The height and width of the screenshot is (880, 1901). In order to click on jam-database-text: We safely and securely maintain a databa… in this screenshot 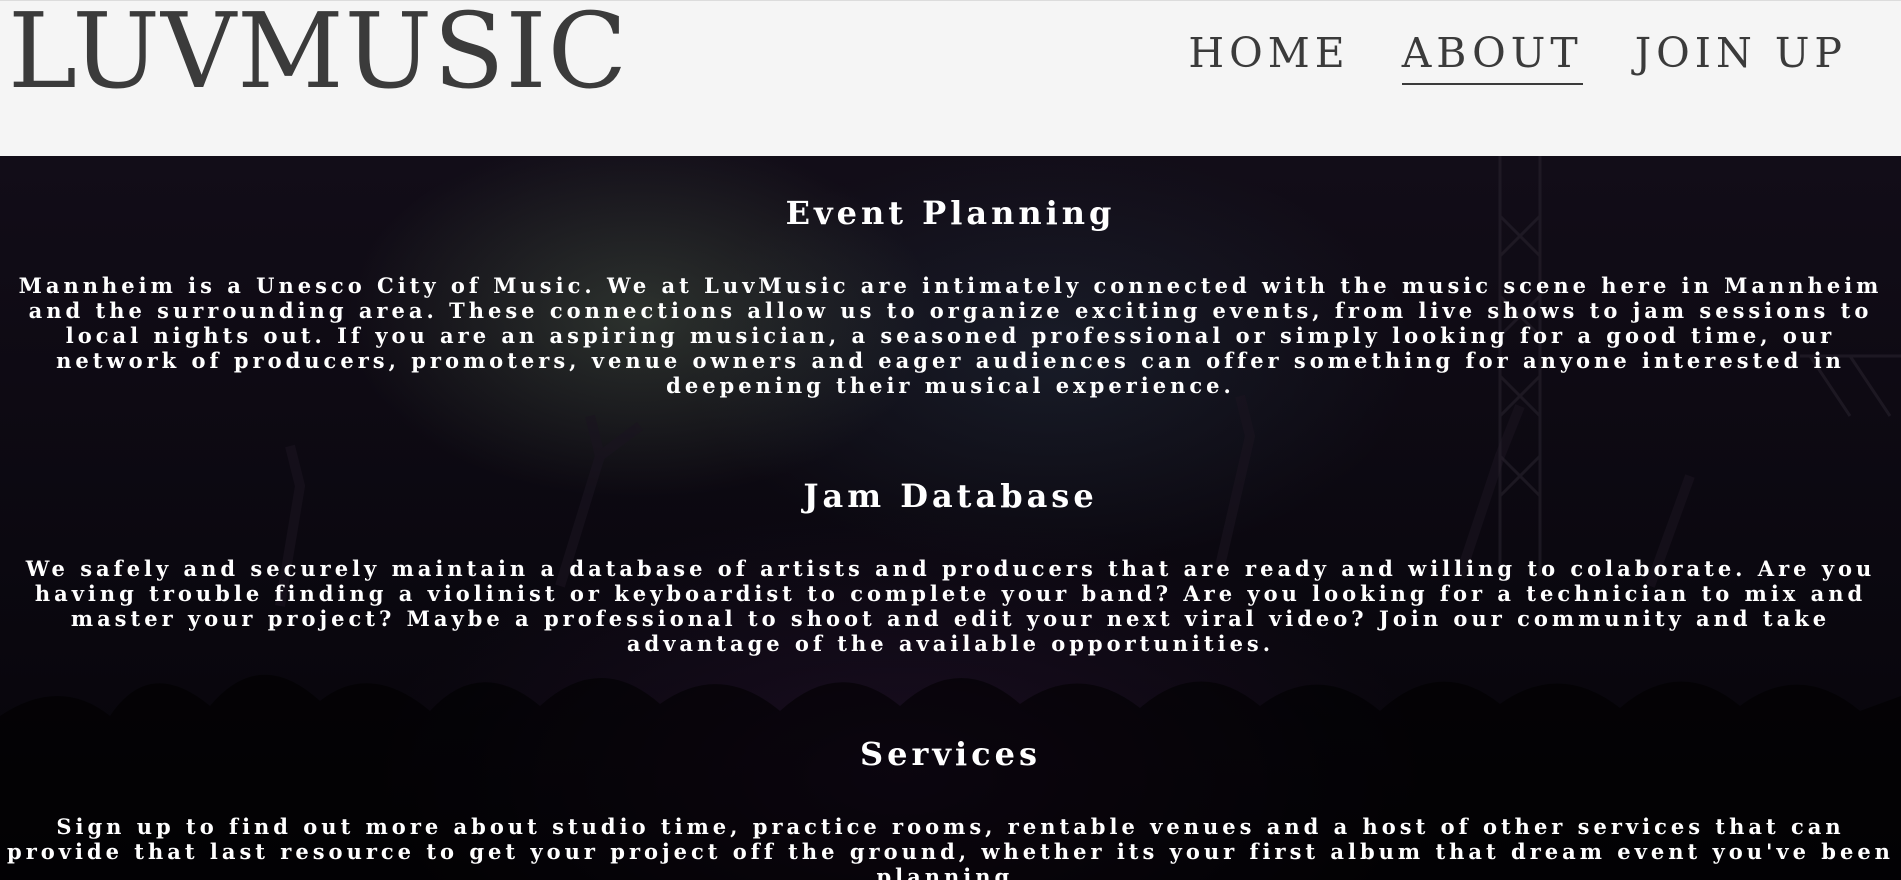, I will do `click(950, 606)`.